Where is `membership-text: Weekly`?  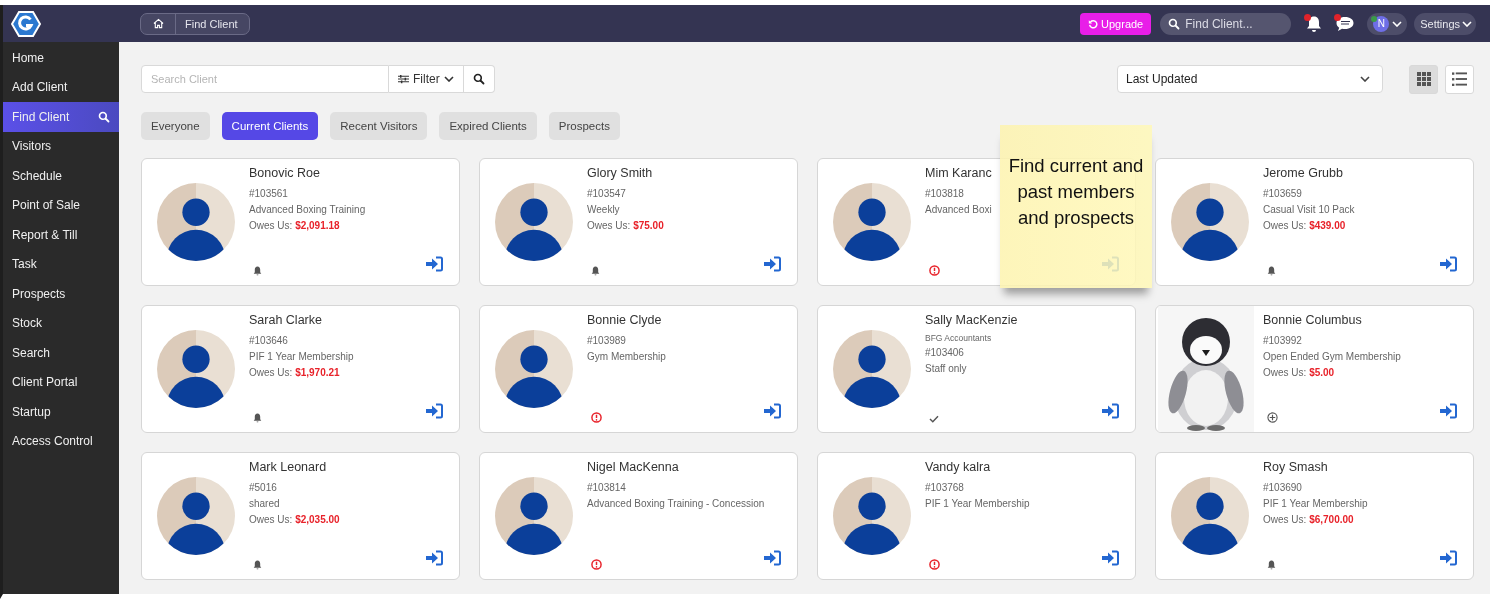
membership-text: Weekly is located at coordinates (603, 210).